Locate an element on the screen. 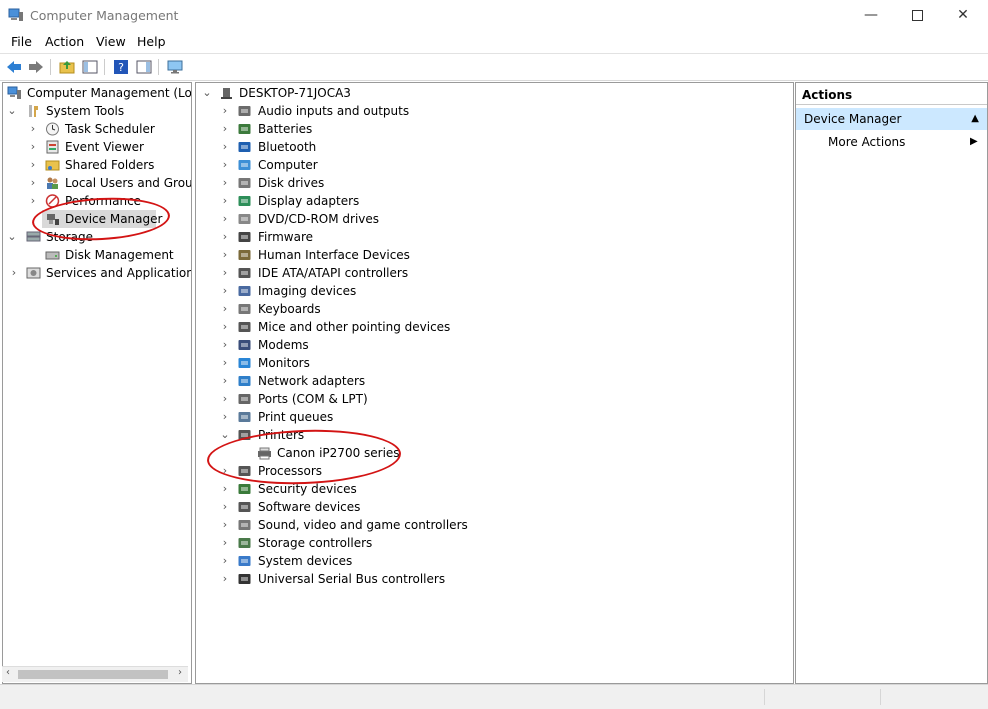 This screenshot has width=988, height=709. device-category-row: › Network adapters is located at coordinates (494, 381).